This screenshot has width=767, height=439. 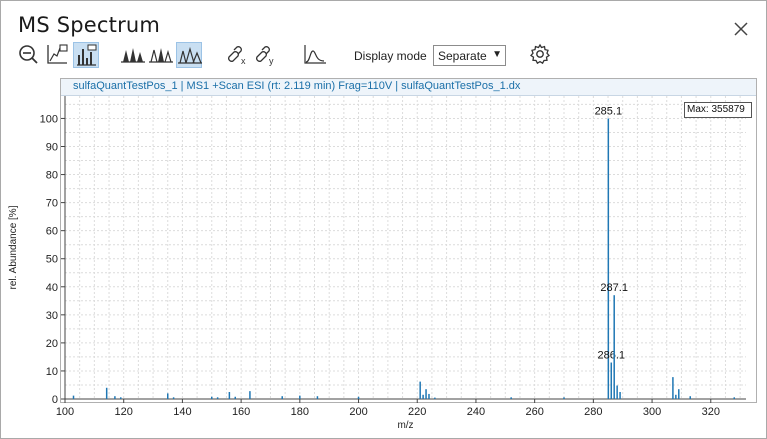 What do you see at coordinates (52, 232) in the screenshot?
I see `y-tick-label: 60` at bounding box center [52, 232].